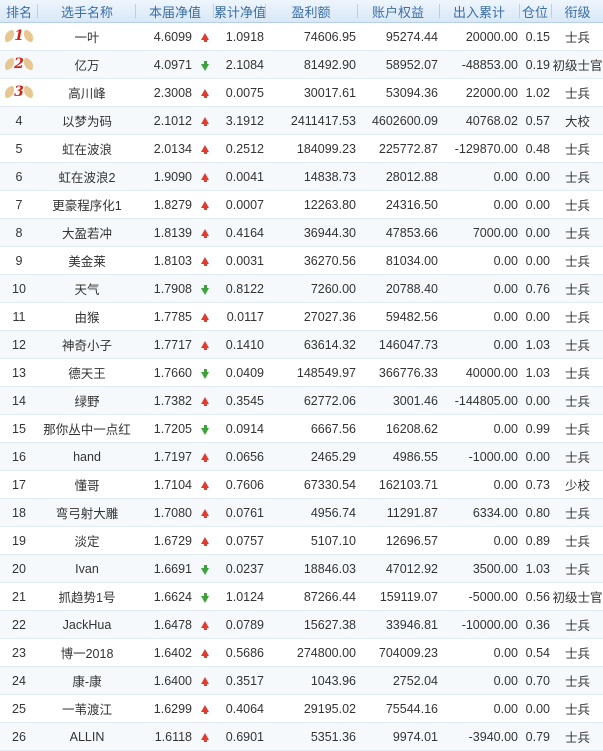  I want to click on player-name: 淡定, so click(87, 540).